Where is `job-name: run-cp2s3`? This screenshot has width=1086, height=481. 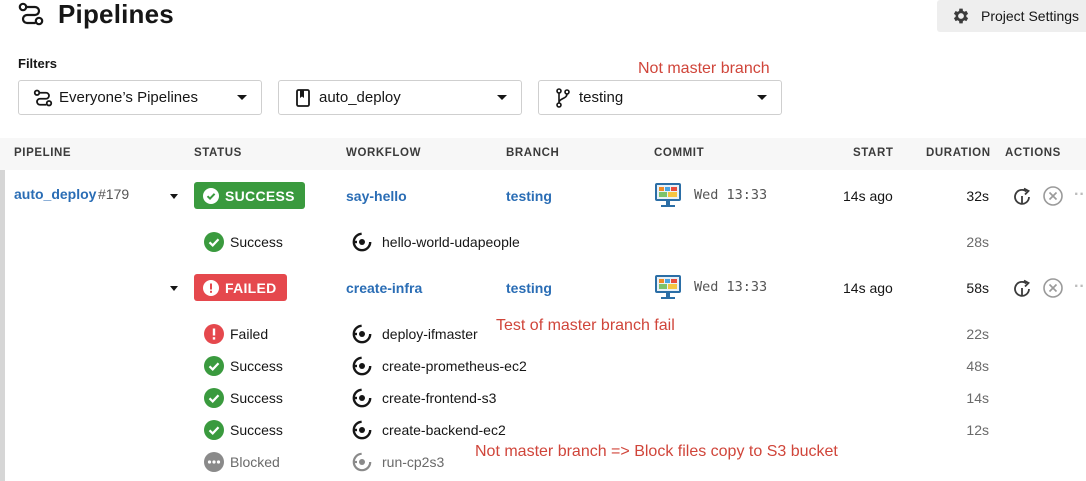 job-name: run-cp2s3 is located at coordinates (398, 462).